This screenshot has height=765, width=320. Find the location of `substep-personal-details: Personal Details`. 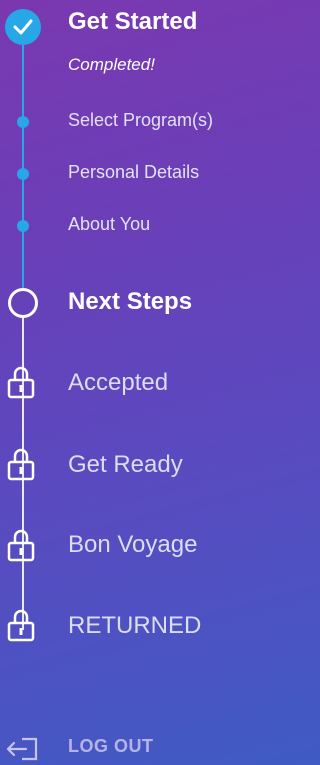

substep-personal-details: Personal Details is located at coordinates (133, 172).